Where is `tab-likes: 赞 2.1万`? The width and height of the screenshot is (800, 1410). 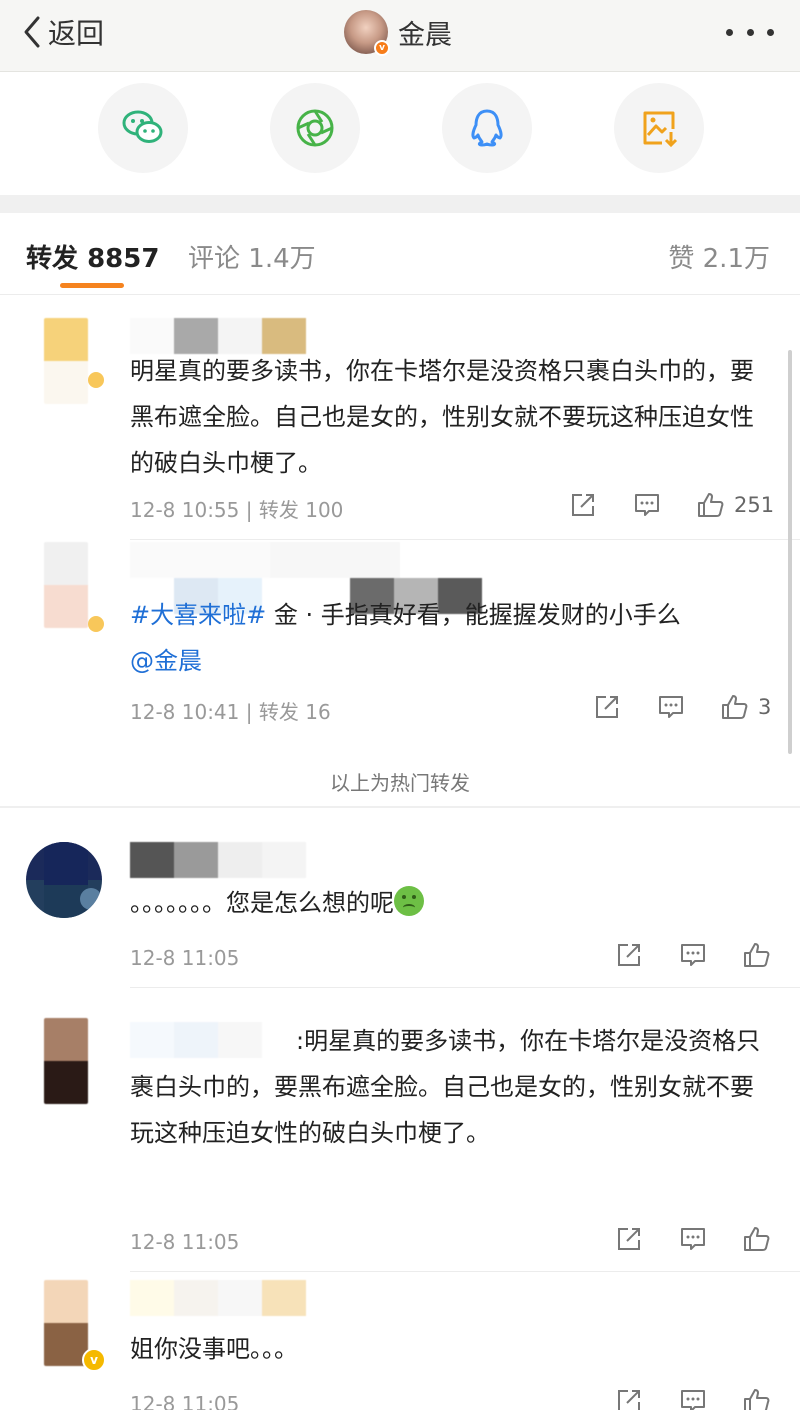 tab-likes: 赞 2.1万 is located at coordinates (719, 256).